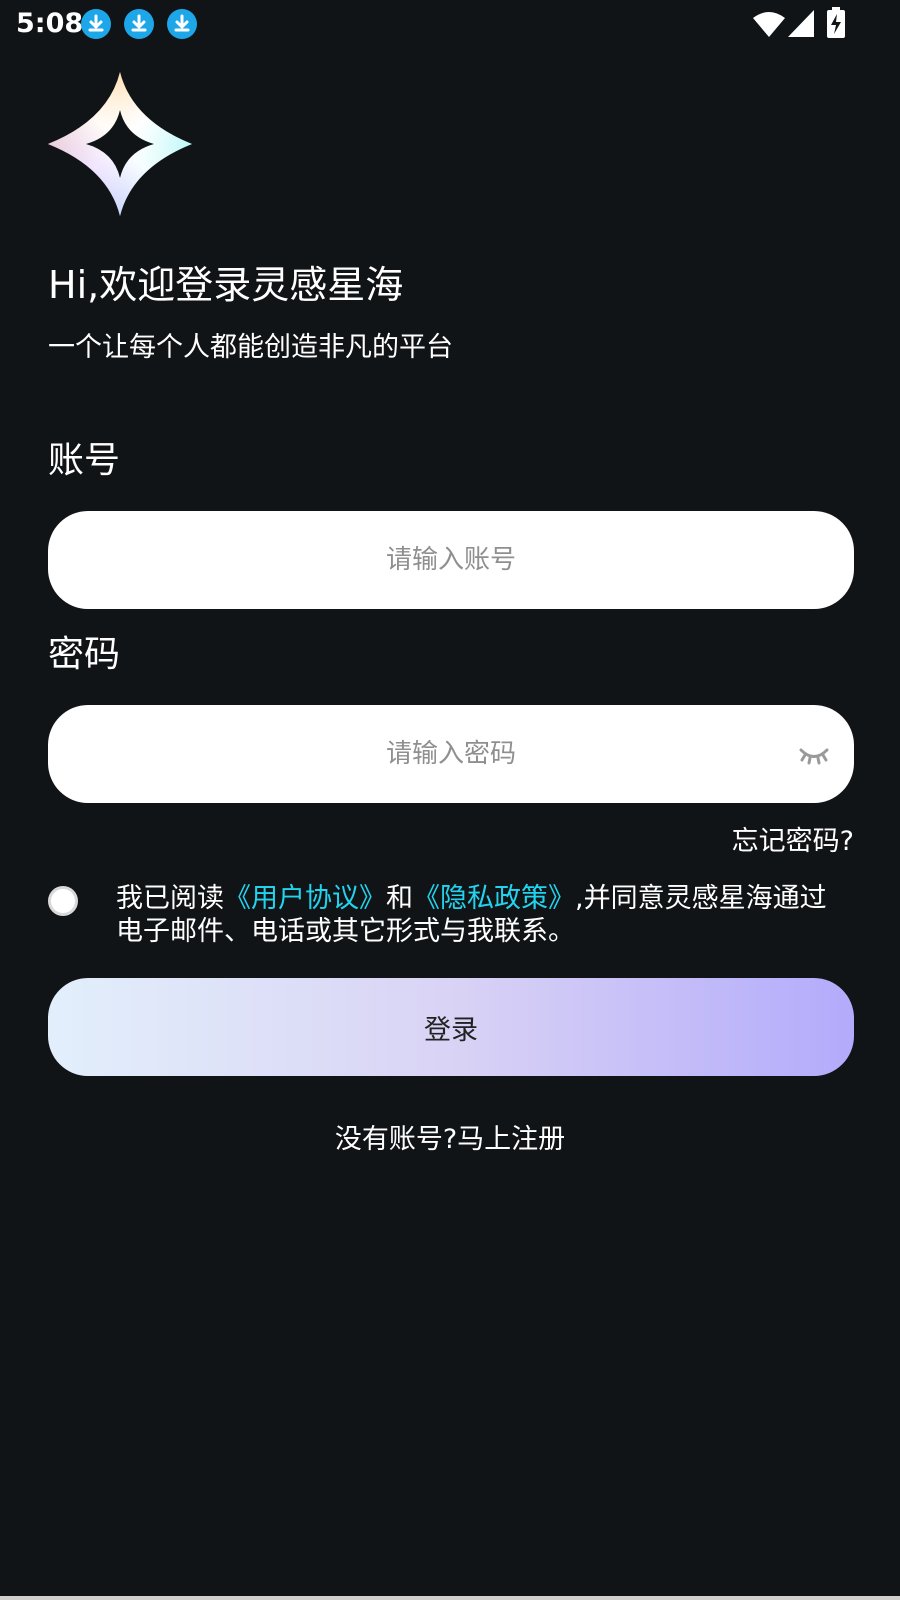  I want to click on login-button: 登录, so click(451, 1027).